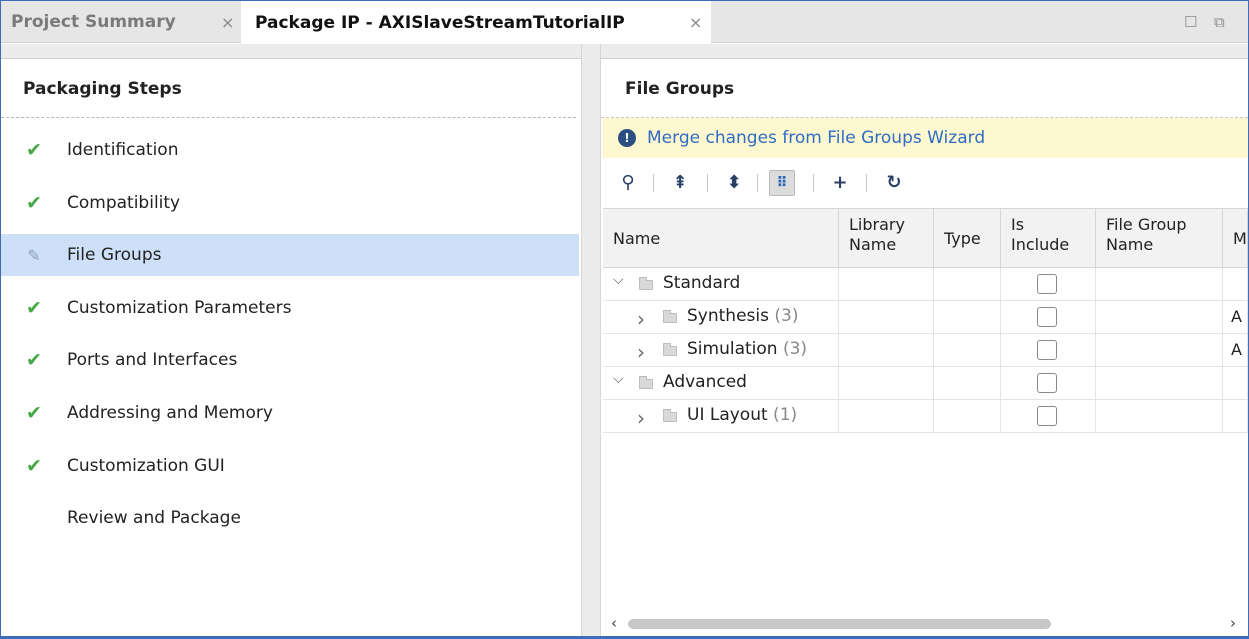  I want to click on column-header: M, so click(1235, 238).